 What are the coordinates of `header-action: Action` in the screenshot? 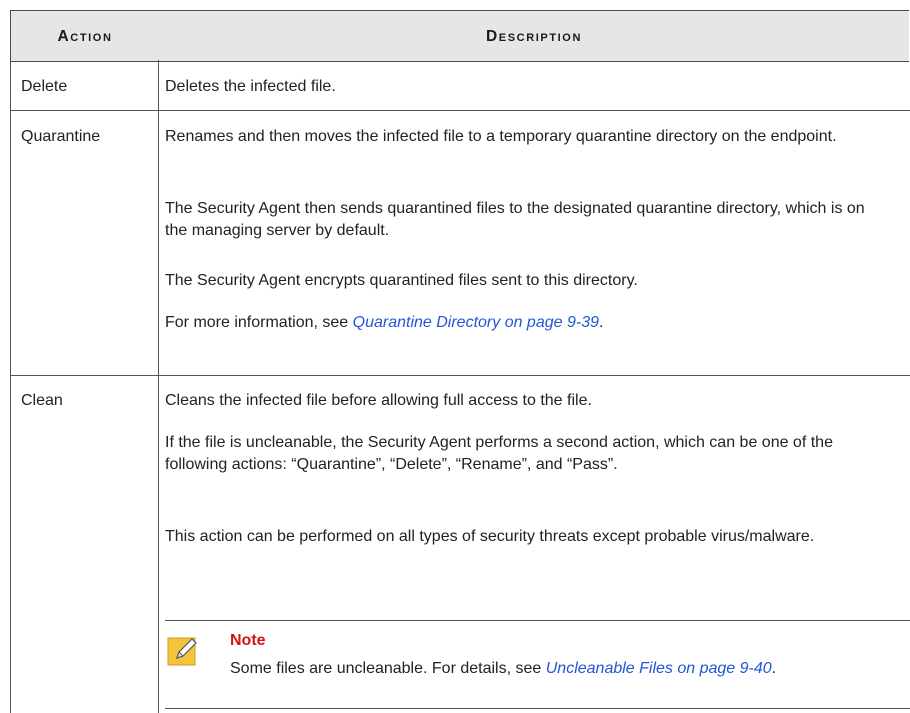 It's located at (85, 36).